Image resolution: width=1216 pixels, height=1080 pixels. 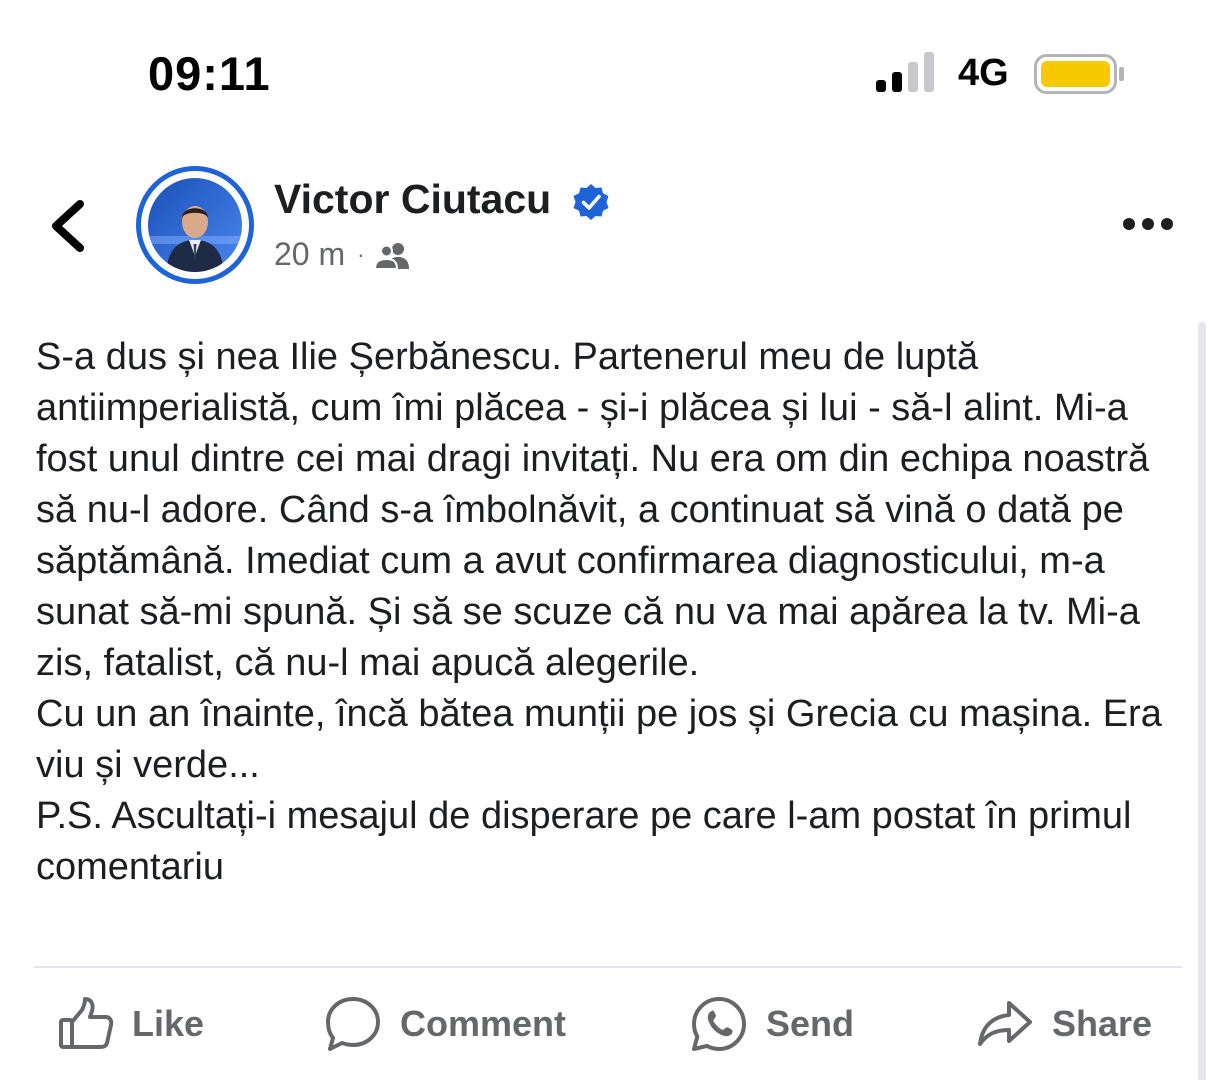 I want to click on share-button: Share, so click(x=1064, y=1024).